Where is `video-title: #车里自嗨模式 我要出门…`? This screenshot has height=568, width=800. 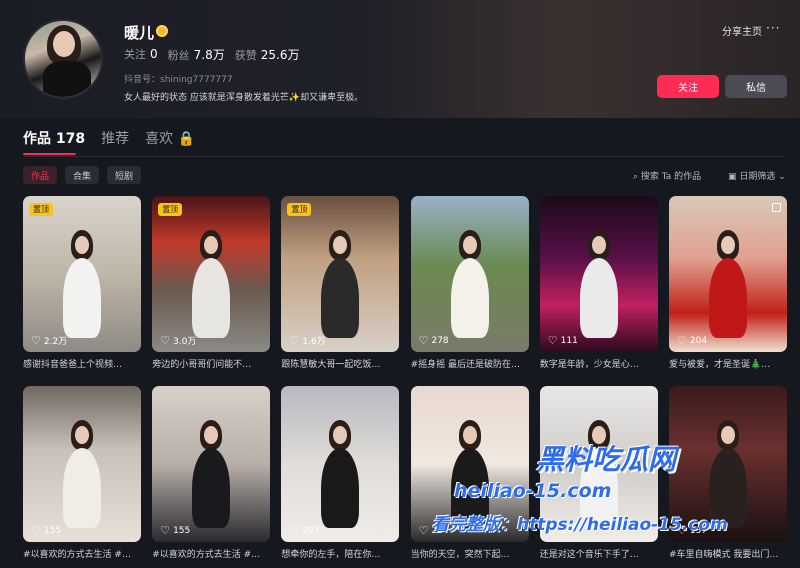 video-title: #车里自嗨模式 我要出门… is located at coordinates (728, 553).